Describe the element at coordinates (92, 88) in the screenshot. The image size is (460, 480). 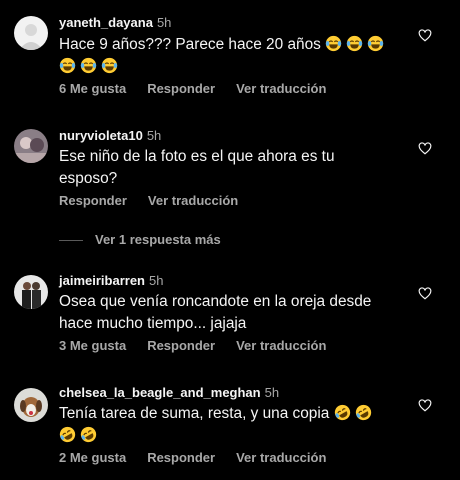
I see `likes-count: 6 Me gusta` at that location.